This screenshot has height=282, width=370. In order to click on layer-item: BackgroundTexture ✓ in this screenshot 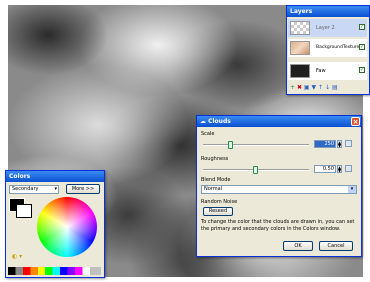, I will do `click(327, 48)`.